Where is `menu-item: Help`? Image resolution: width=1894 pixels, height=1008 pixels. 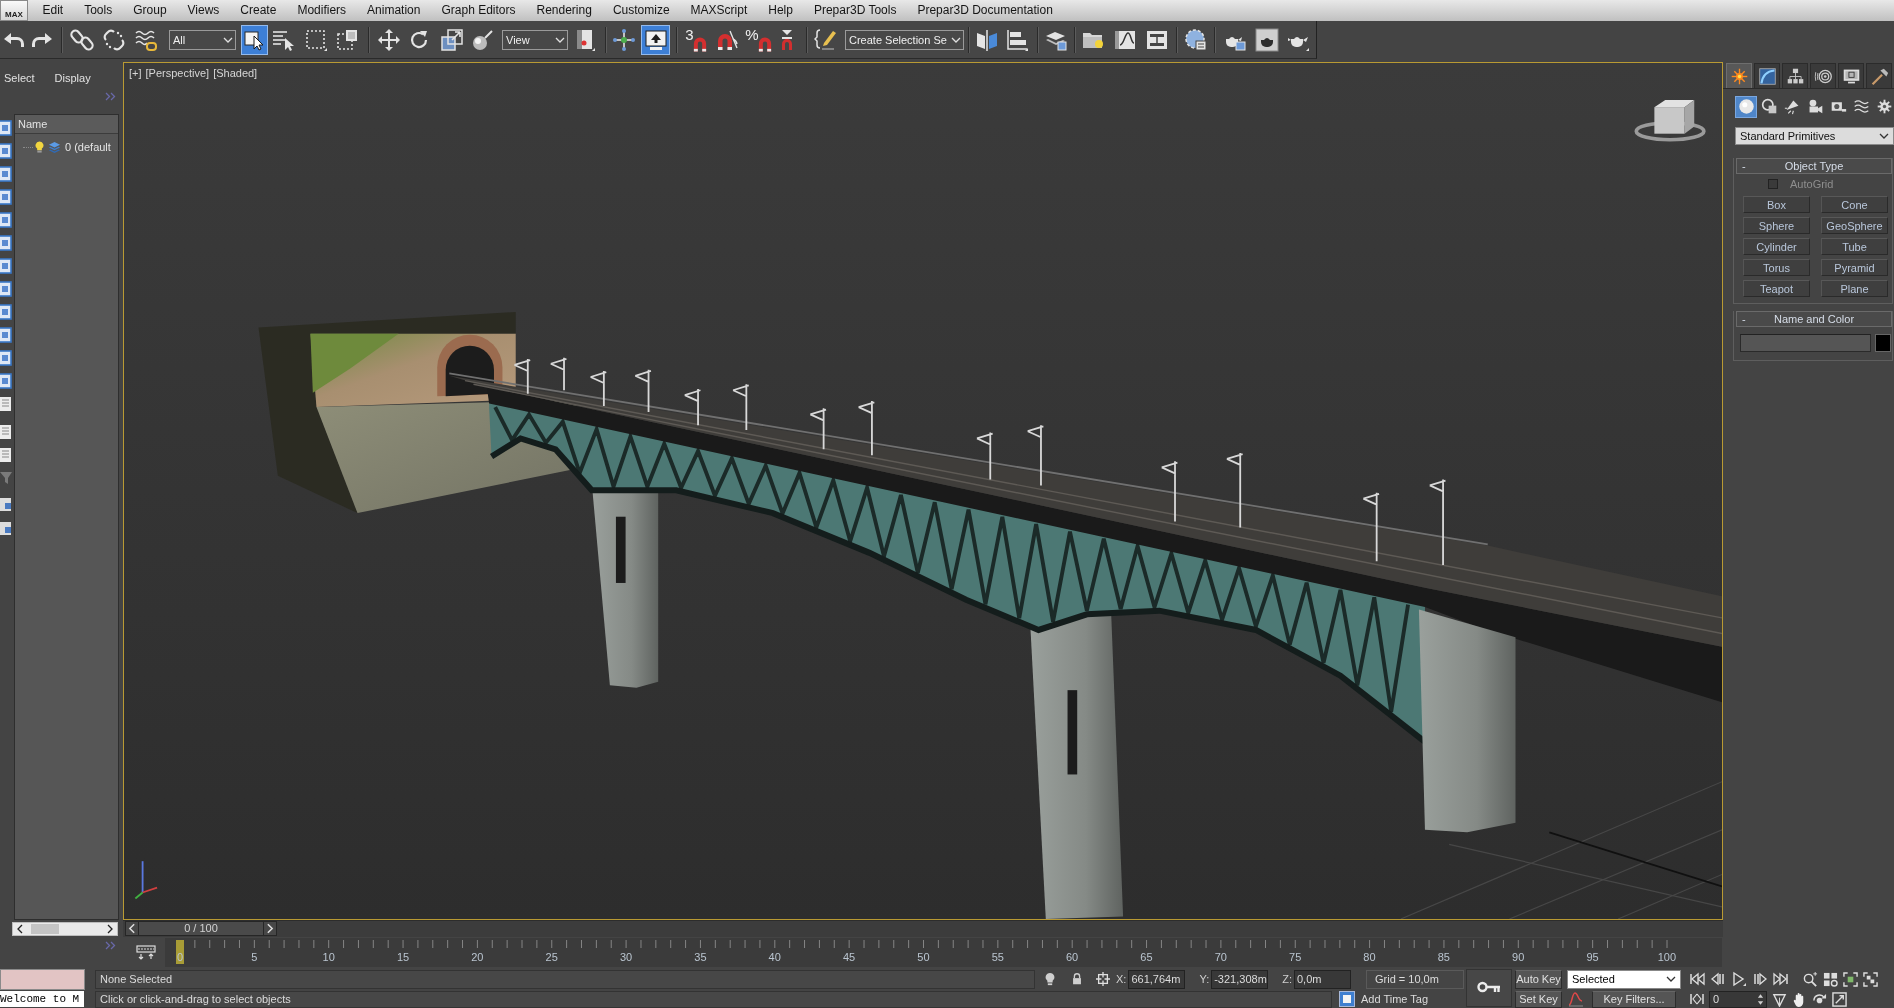
menu-item: Help is located at coordinates (780, 10).